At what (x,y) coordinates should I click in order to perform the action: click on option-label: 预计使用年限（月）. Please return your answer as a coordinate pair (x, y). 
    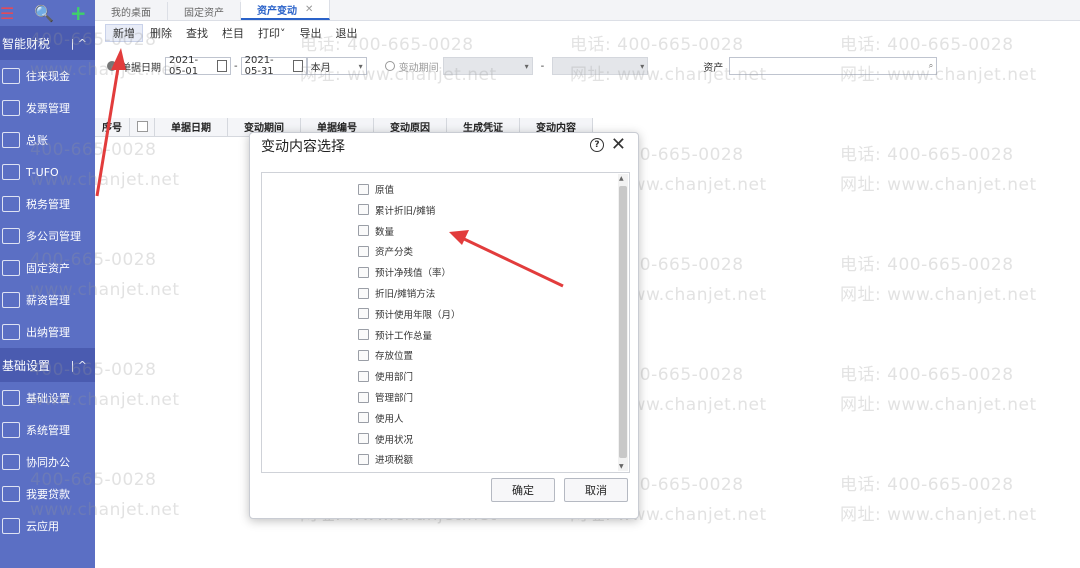
    Looking at the image, I should click on (418, 315).